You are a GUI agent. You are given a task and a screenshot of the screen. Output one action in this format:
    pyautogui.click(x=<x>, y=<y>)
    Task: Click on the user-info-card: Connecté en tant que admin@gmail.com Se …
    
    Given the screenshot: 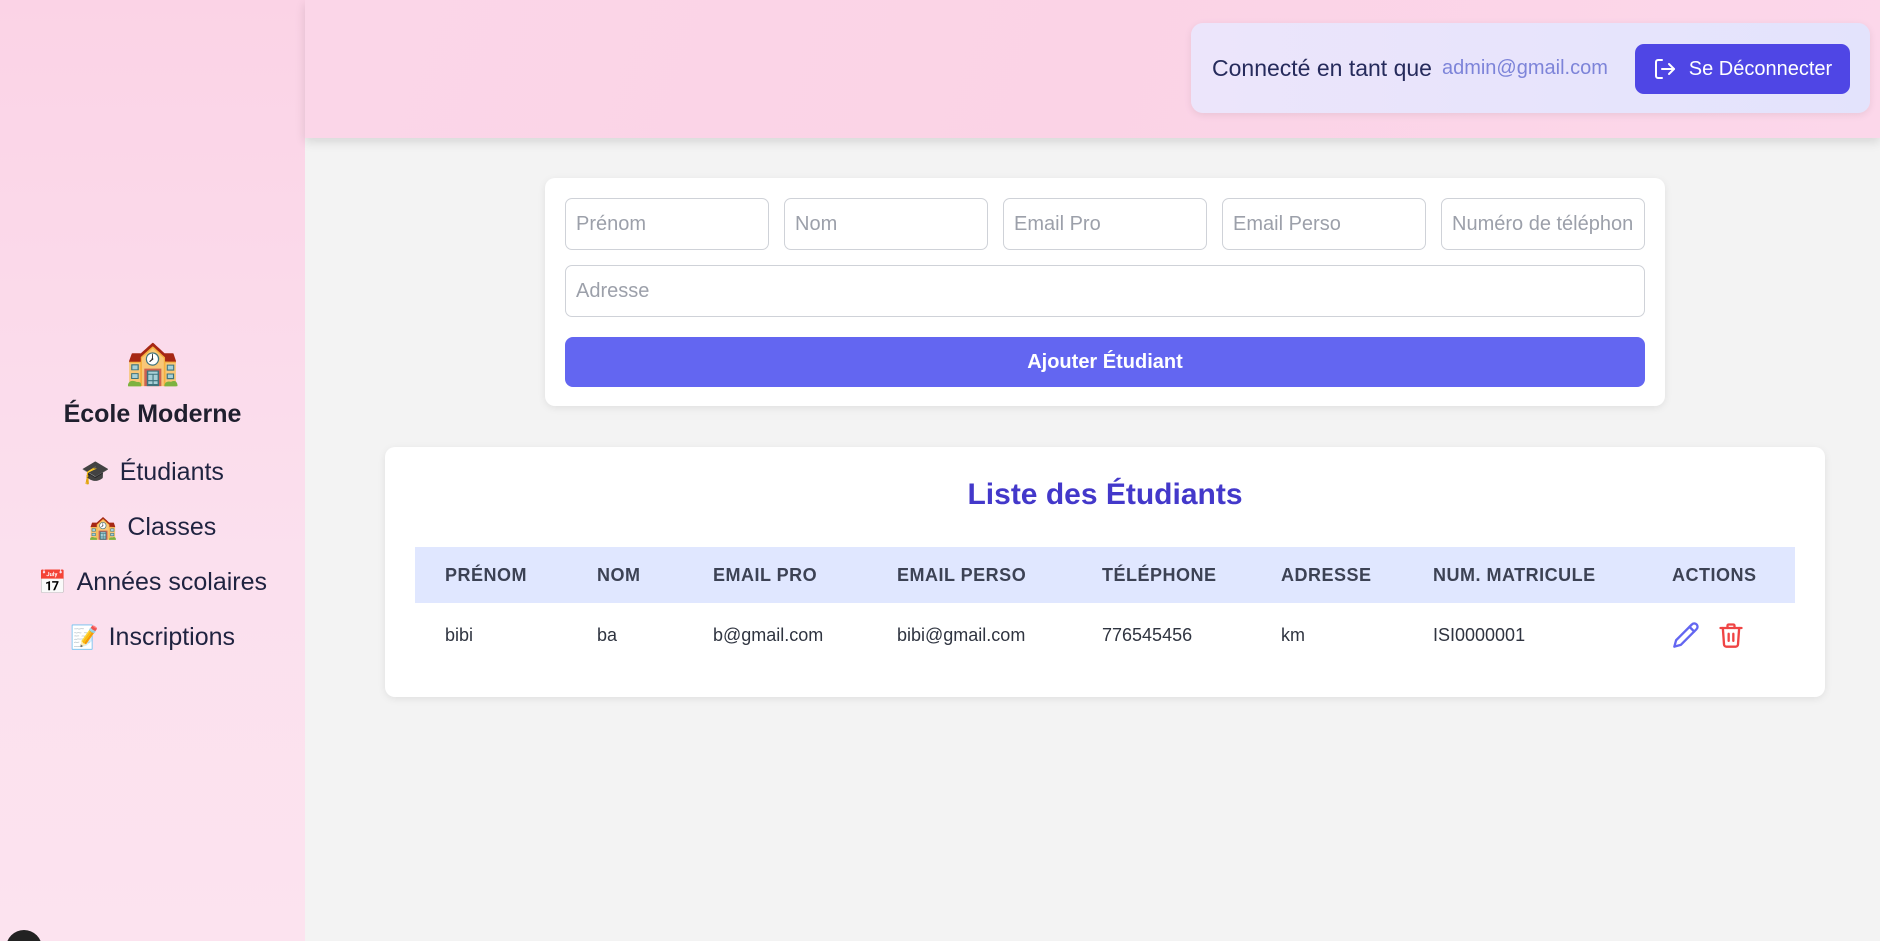 What is the action you would take?
    pyautogui.click(x=1530, y=68)
    